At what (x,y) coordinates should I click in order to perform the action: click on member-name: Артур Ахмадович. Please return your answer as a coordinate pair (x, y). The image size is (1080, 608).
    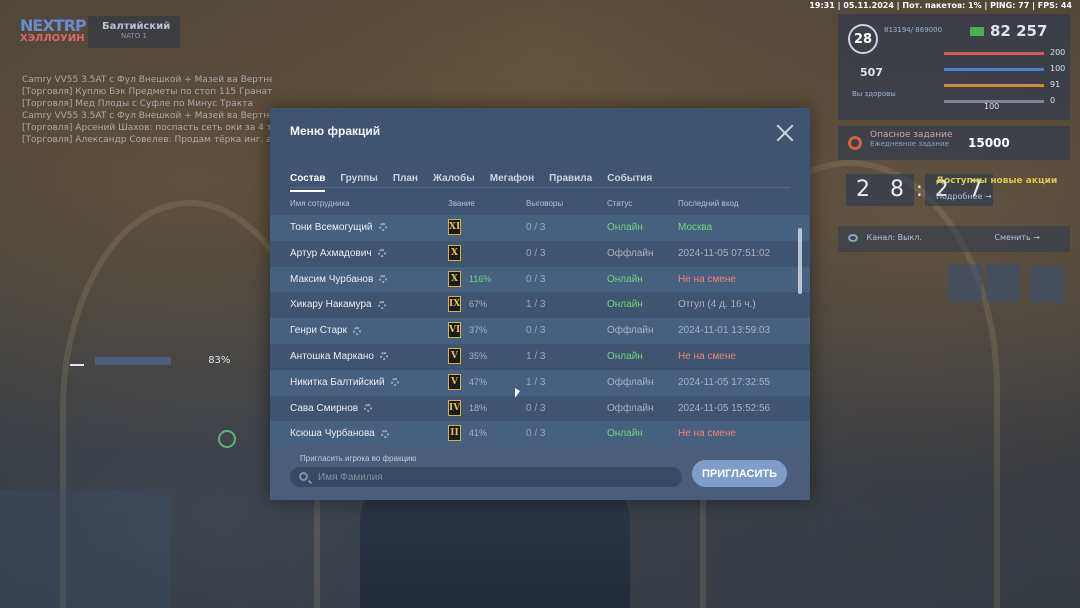
    Looking at the image, I should click on (338, 253).